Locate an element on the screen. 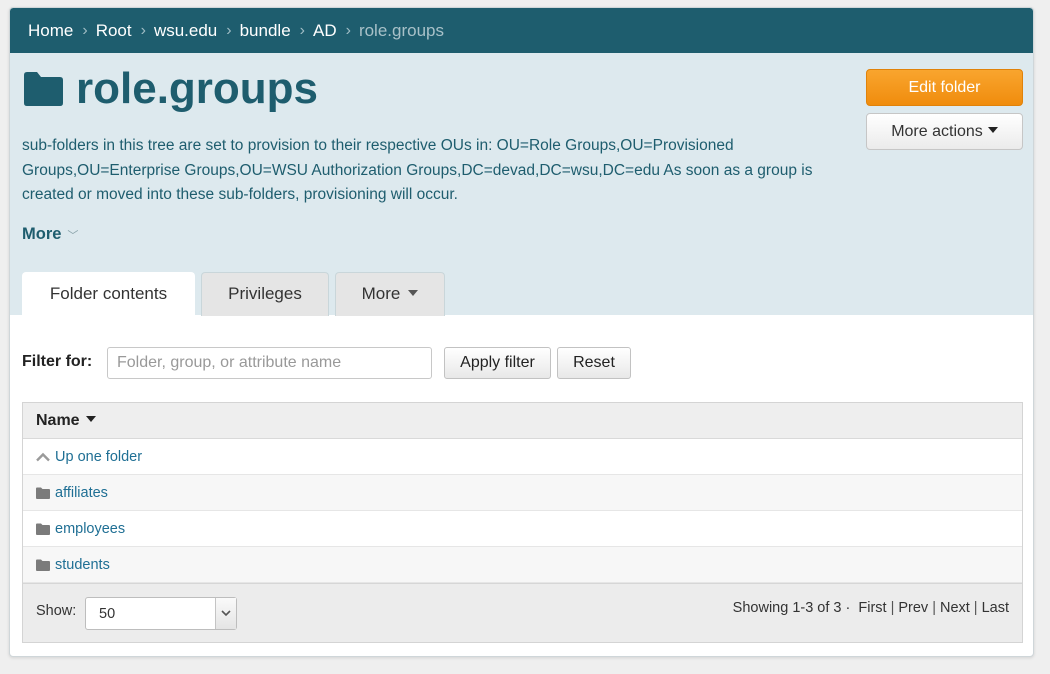  more-description-toggle: More ﹀ is located at coordinates (50, 234).